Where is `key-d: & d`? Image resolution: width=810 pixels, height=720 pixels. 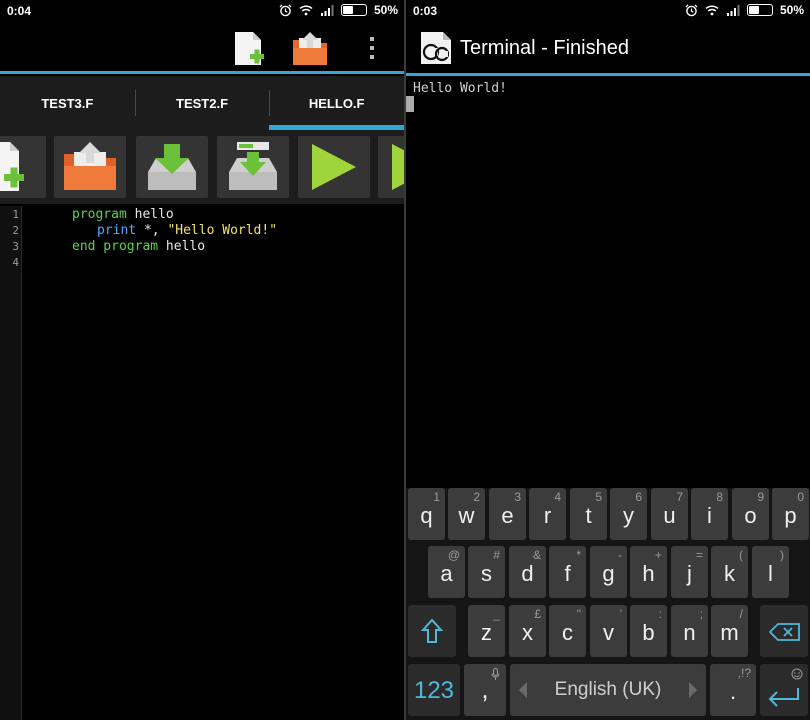
key-d: & d is located at coordinates (527, 572).